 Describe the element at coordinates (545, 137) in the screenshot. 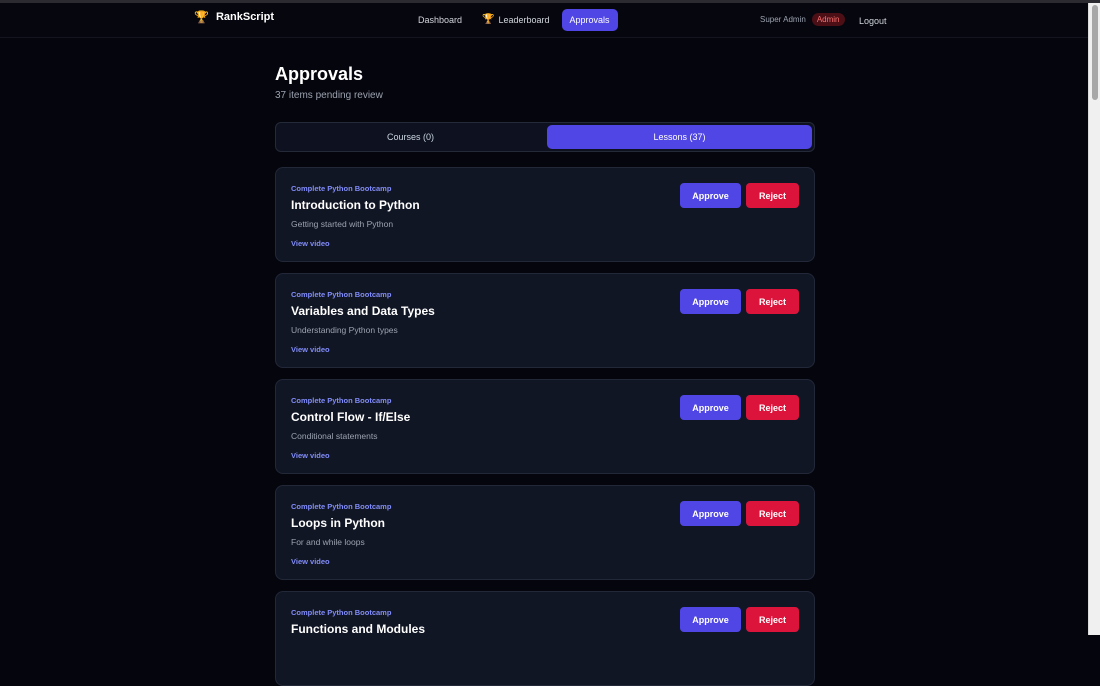

I see `approval-tabs: Courses (0) Lessons (37)` at that location.